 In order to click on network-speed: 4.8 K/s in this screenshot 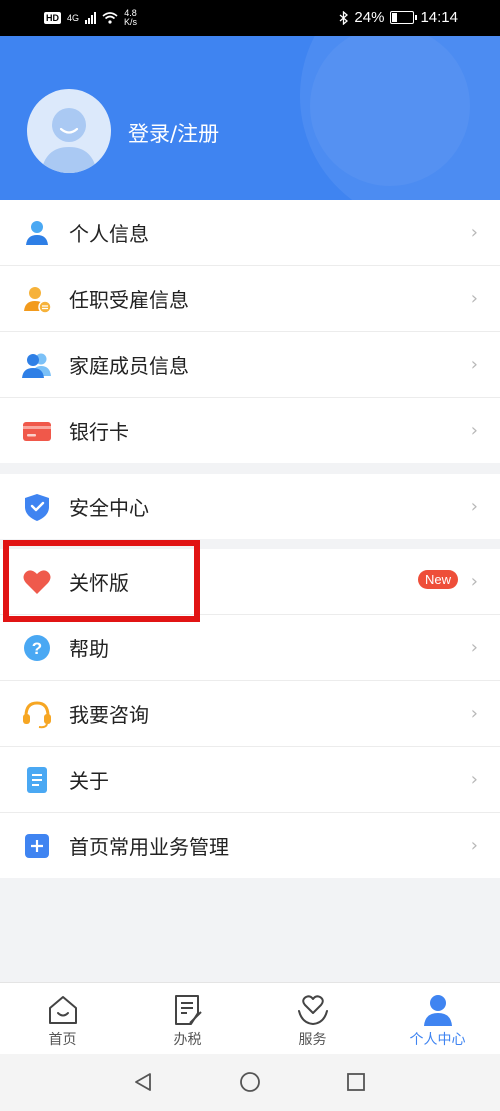, I will do `click(131, 17)`.